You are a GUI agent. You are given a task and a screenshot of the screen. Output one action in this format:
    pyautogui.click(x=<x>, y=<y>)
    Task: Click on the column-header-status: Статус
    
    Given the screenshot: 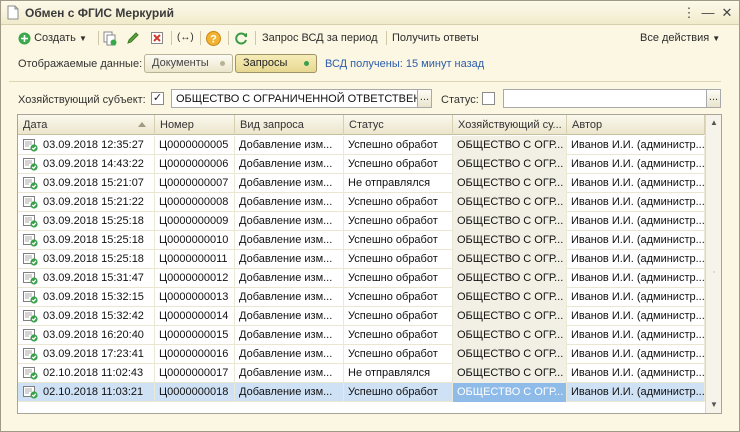 What is the action you would take?
    pyautogui.click(x=398, y=125)
    